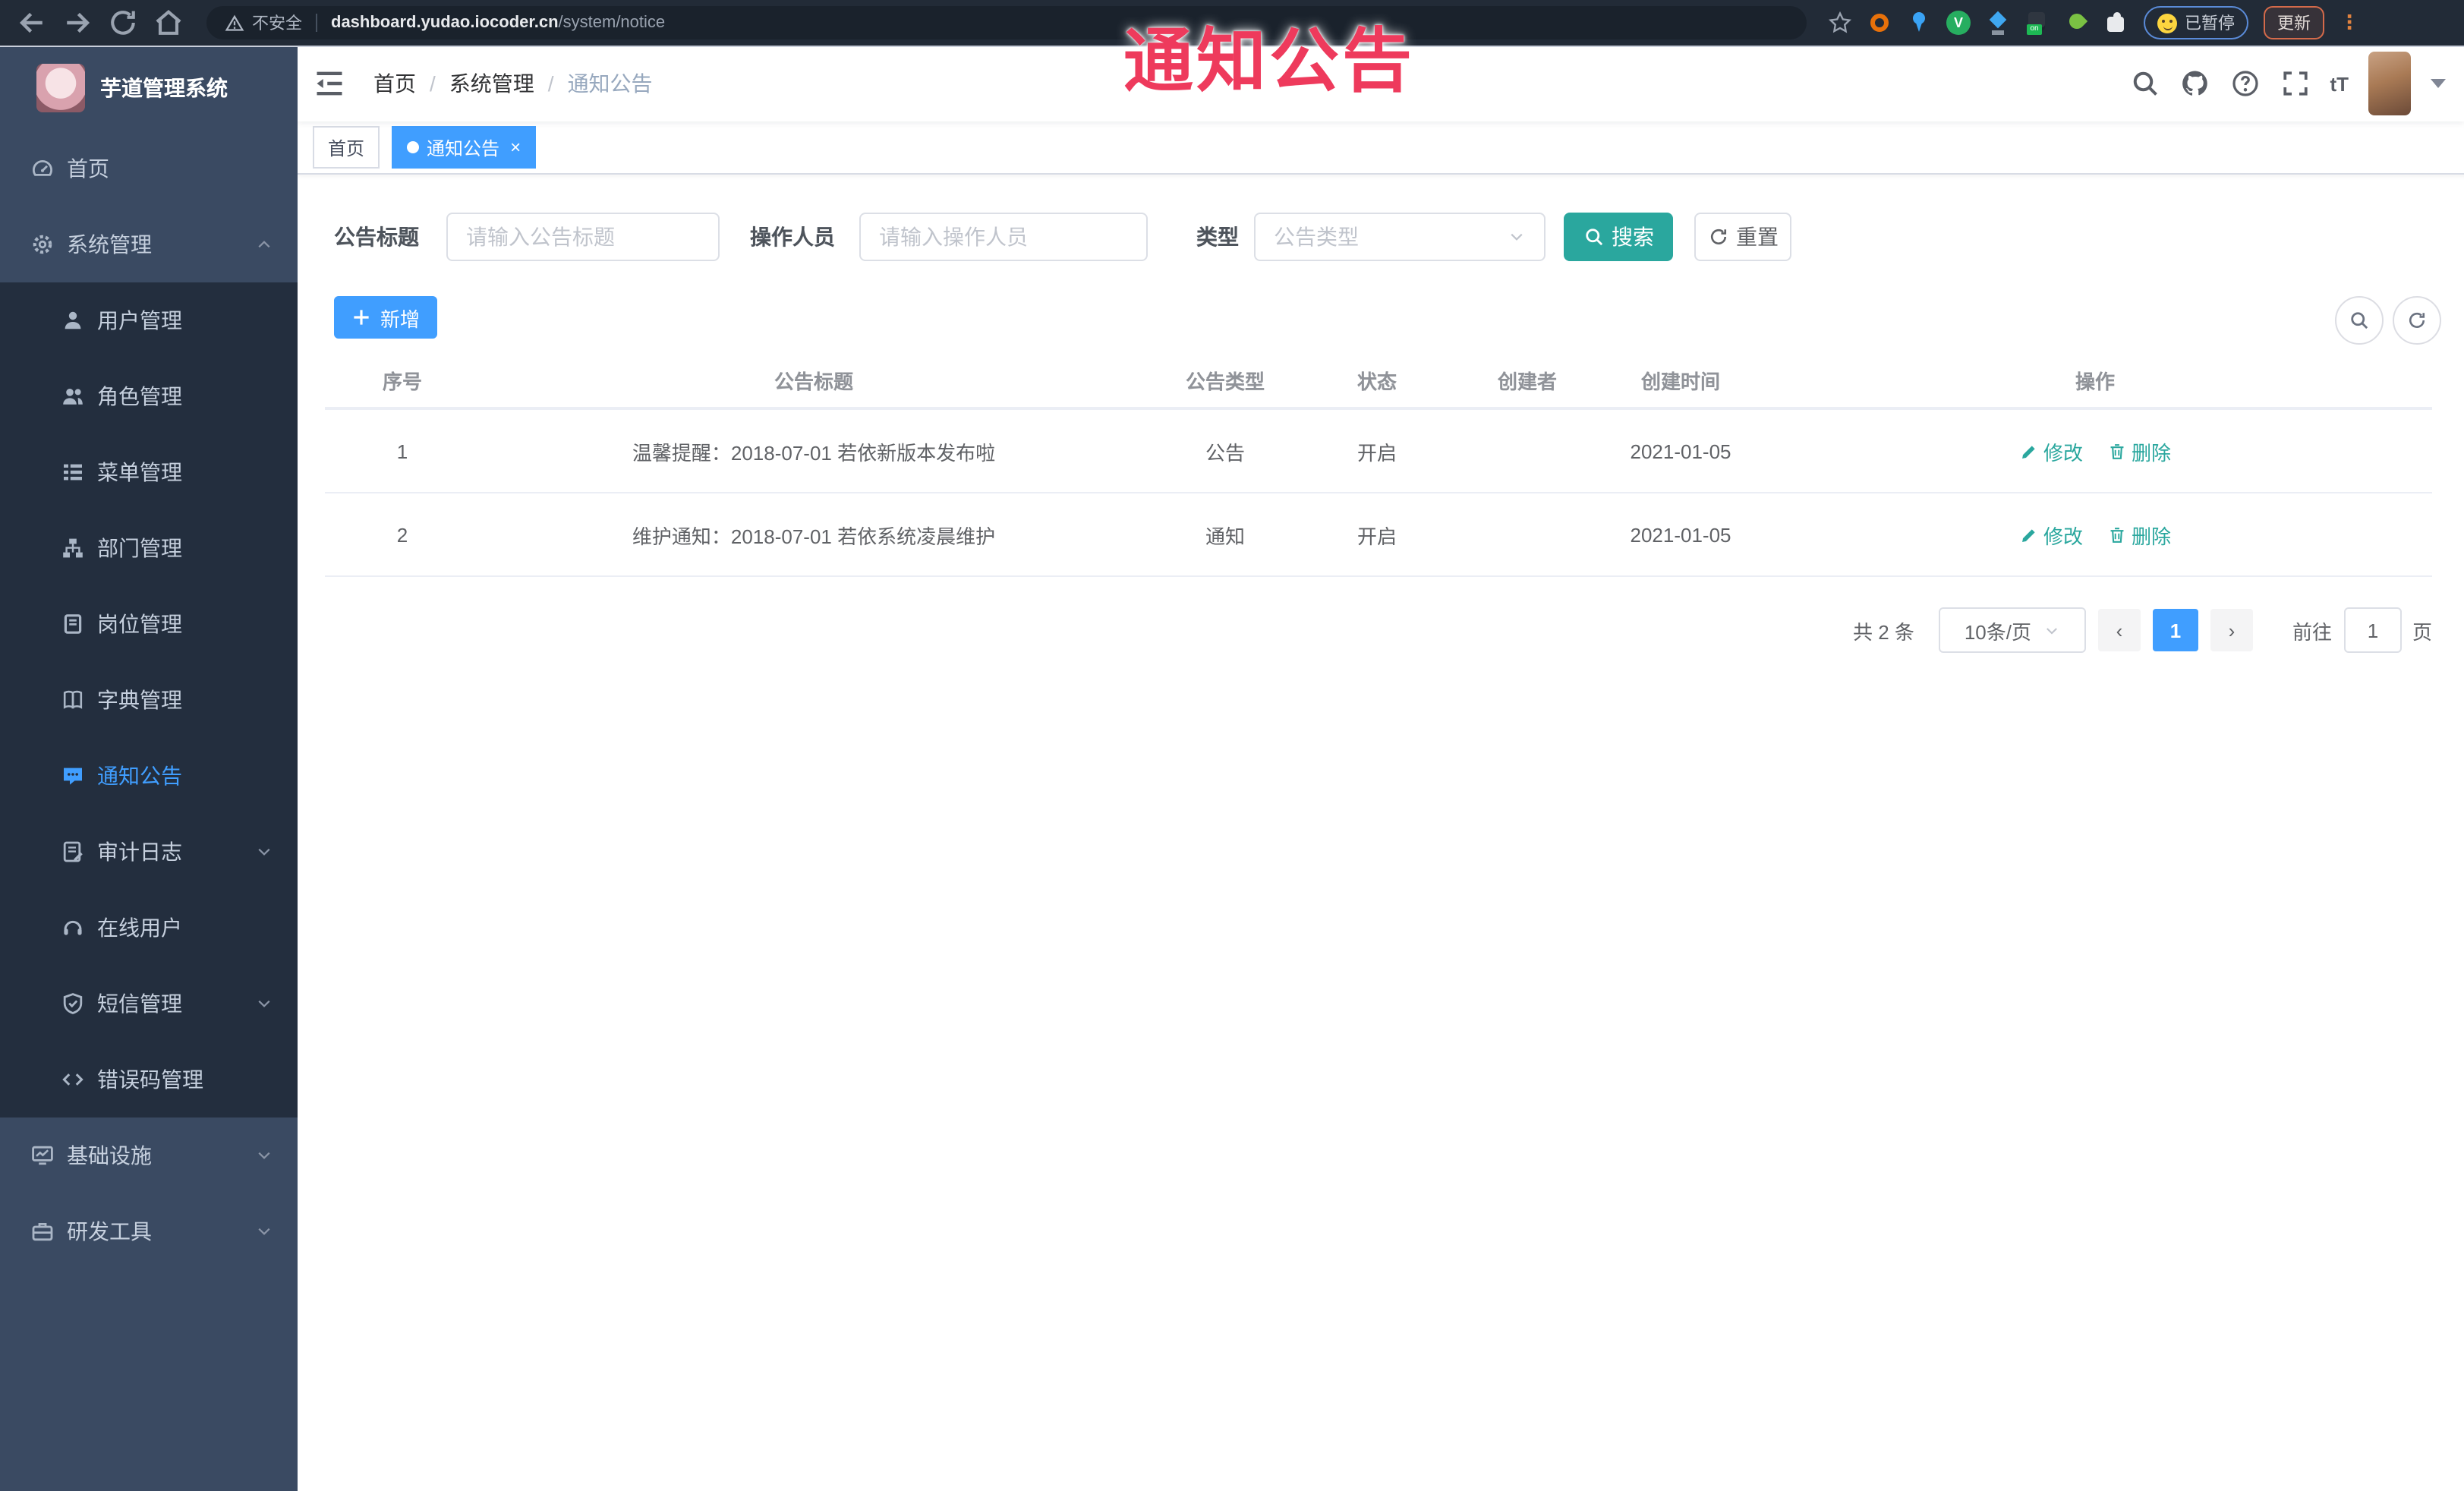 The image size is (2464, 1491). Describe the element at coordinates (2244, 83) in the screenshot. I see `help-icon` at that location.